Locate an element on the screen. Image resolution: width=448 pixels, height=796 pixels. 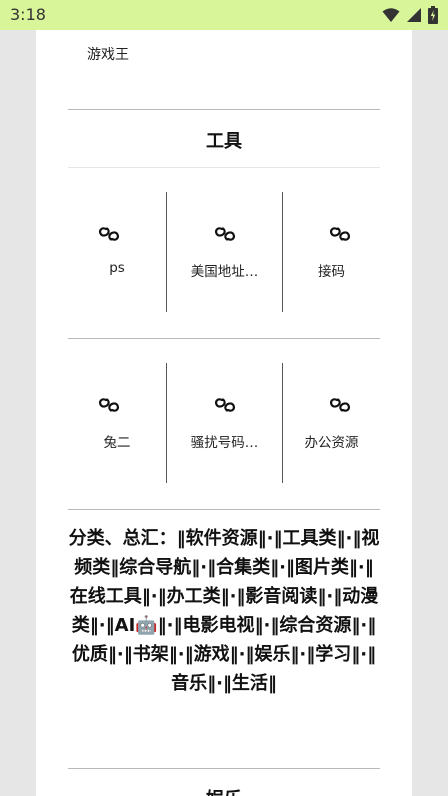
link-item-youxiwang: 游戏王 is located at coordinates (108, 54).